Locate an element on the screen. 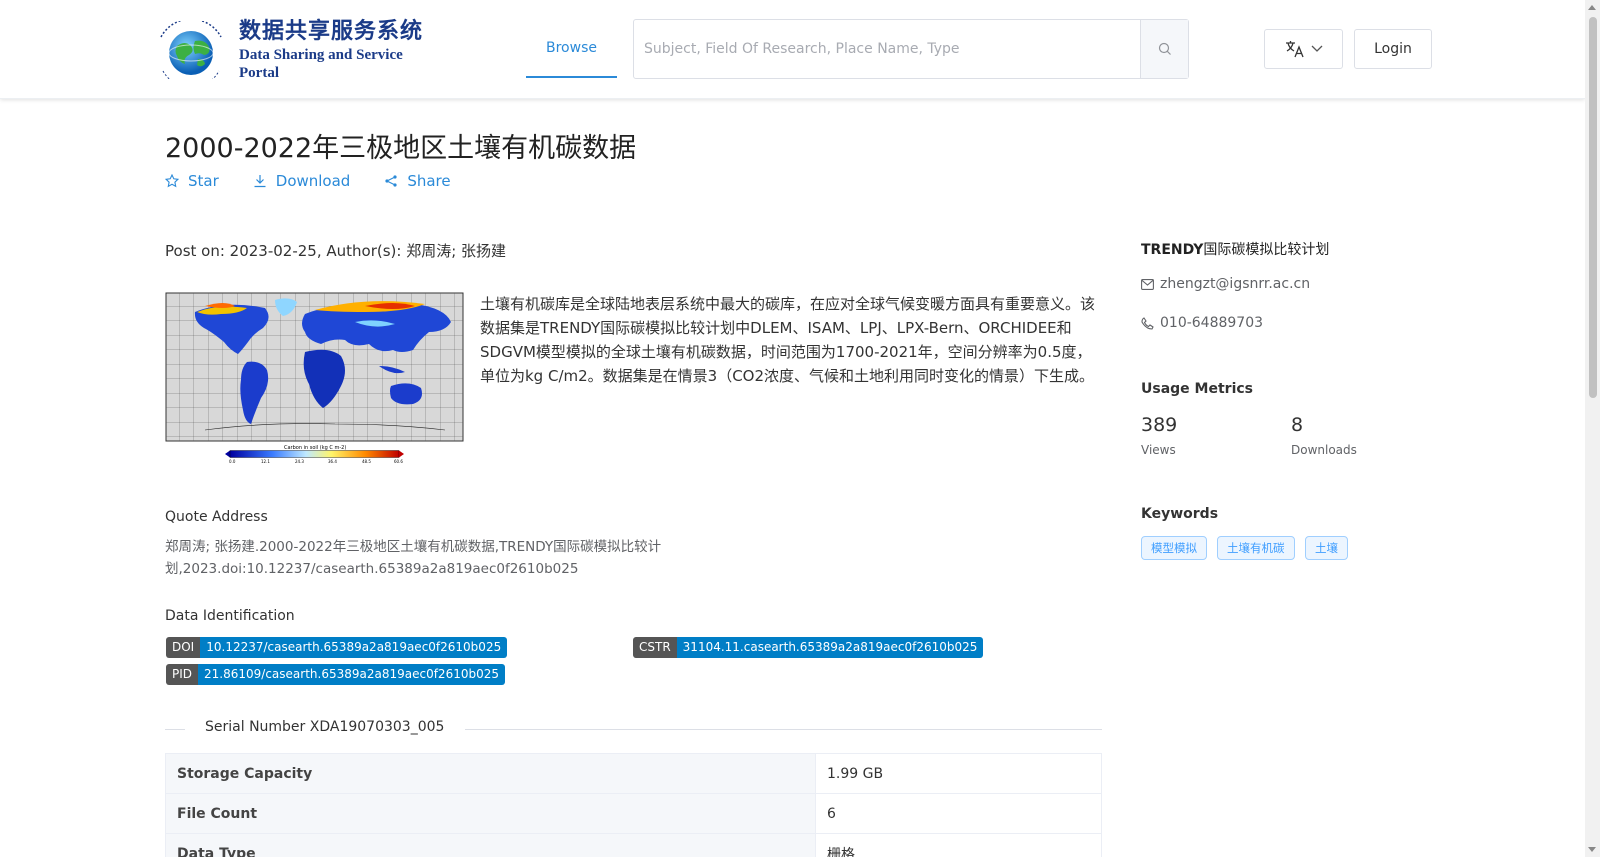 The height and width of the screenshot is (857, 1600). table-value: 1.99 GB is located at coordinates (958, 773).